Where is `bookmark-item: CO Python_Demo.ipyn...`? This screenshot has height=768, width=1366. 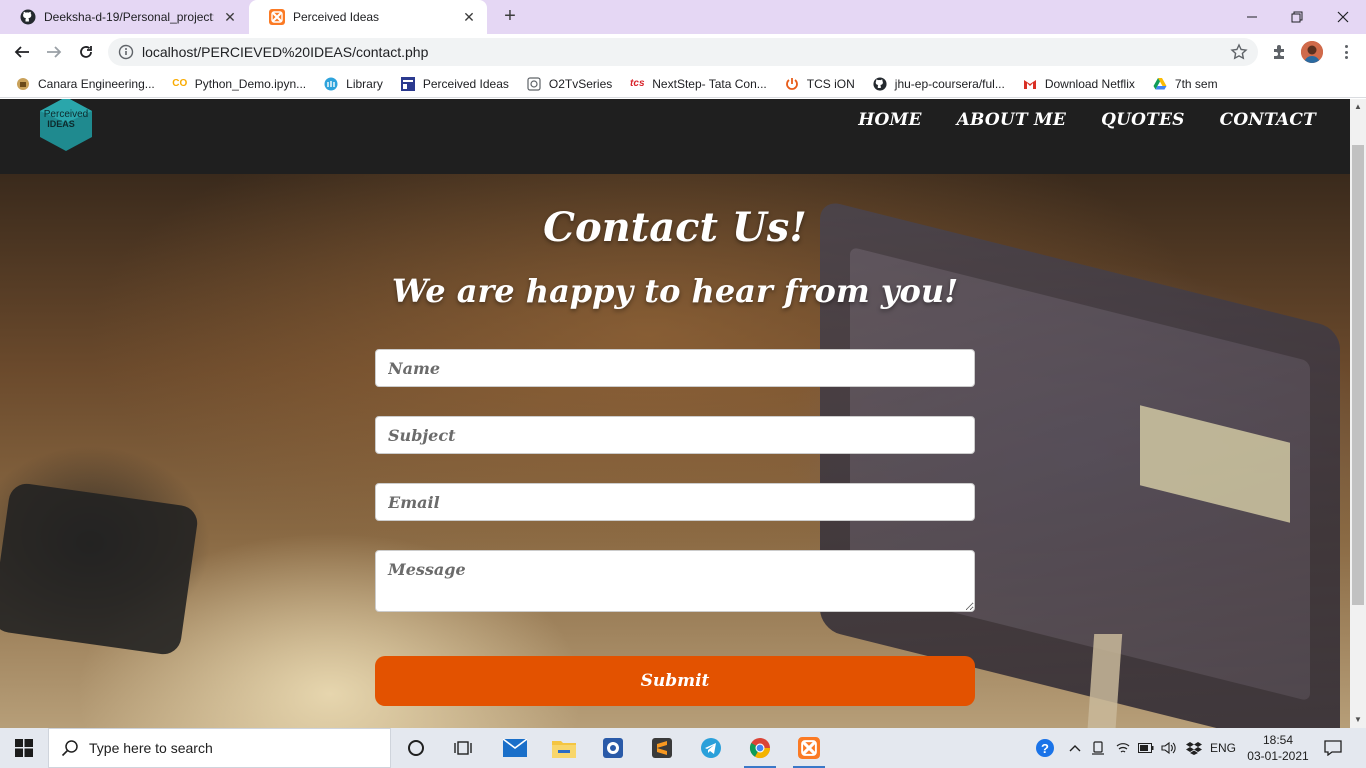
bookmark-item: CO Python_Demo.ipyn... is located at coordinates (239, 84).